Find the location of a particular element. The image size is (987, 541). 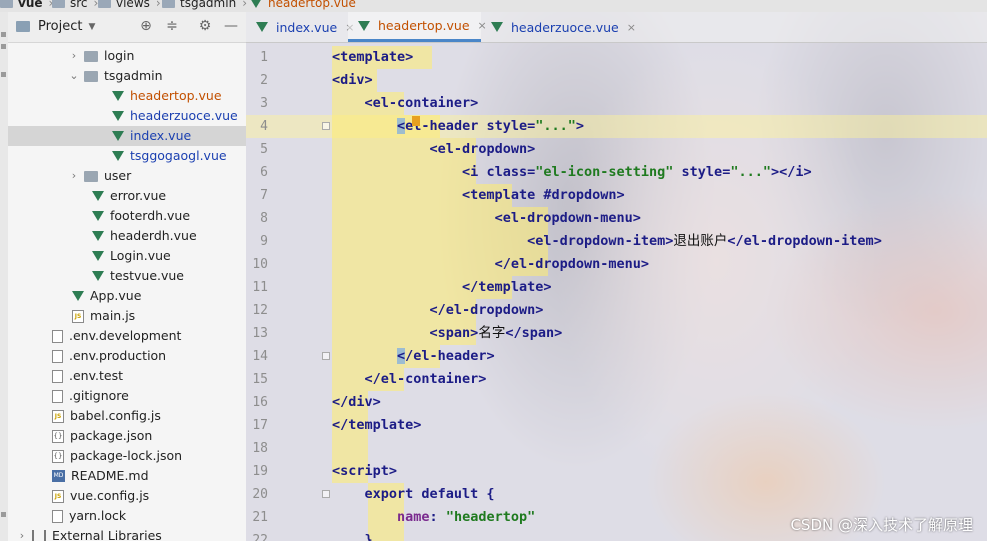

tree-item-label: headerdh.vue is located at coordinates (153, 235).